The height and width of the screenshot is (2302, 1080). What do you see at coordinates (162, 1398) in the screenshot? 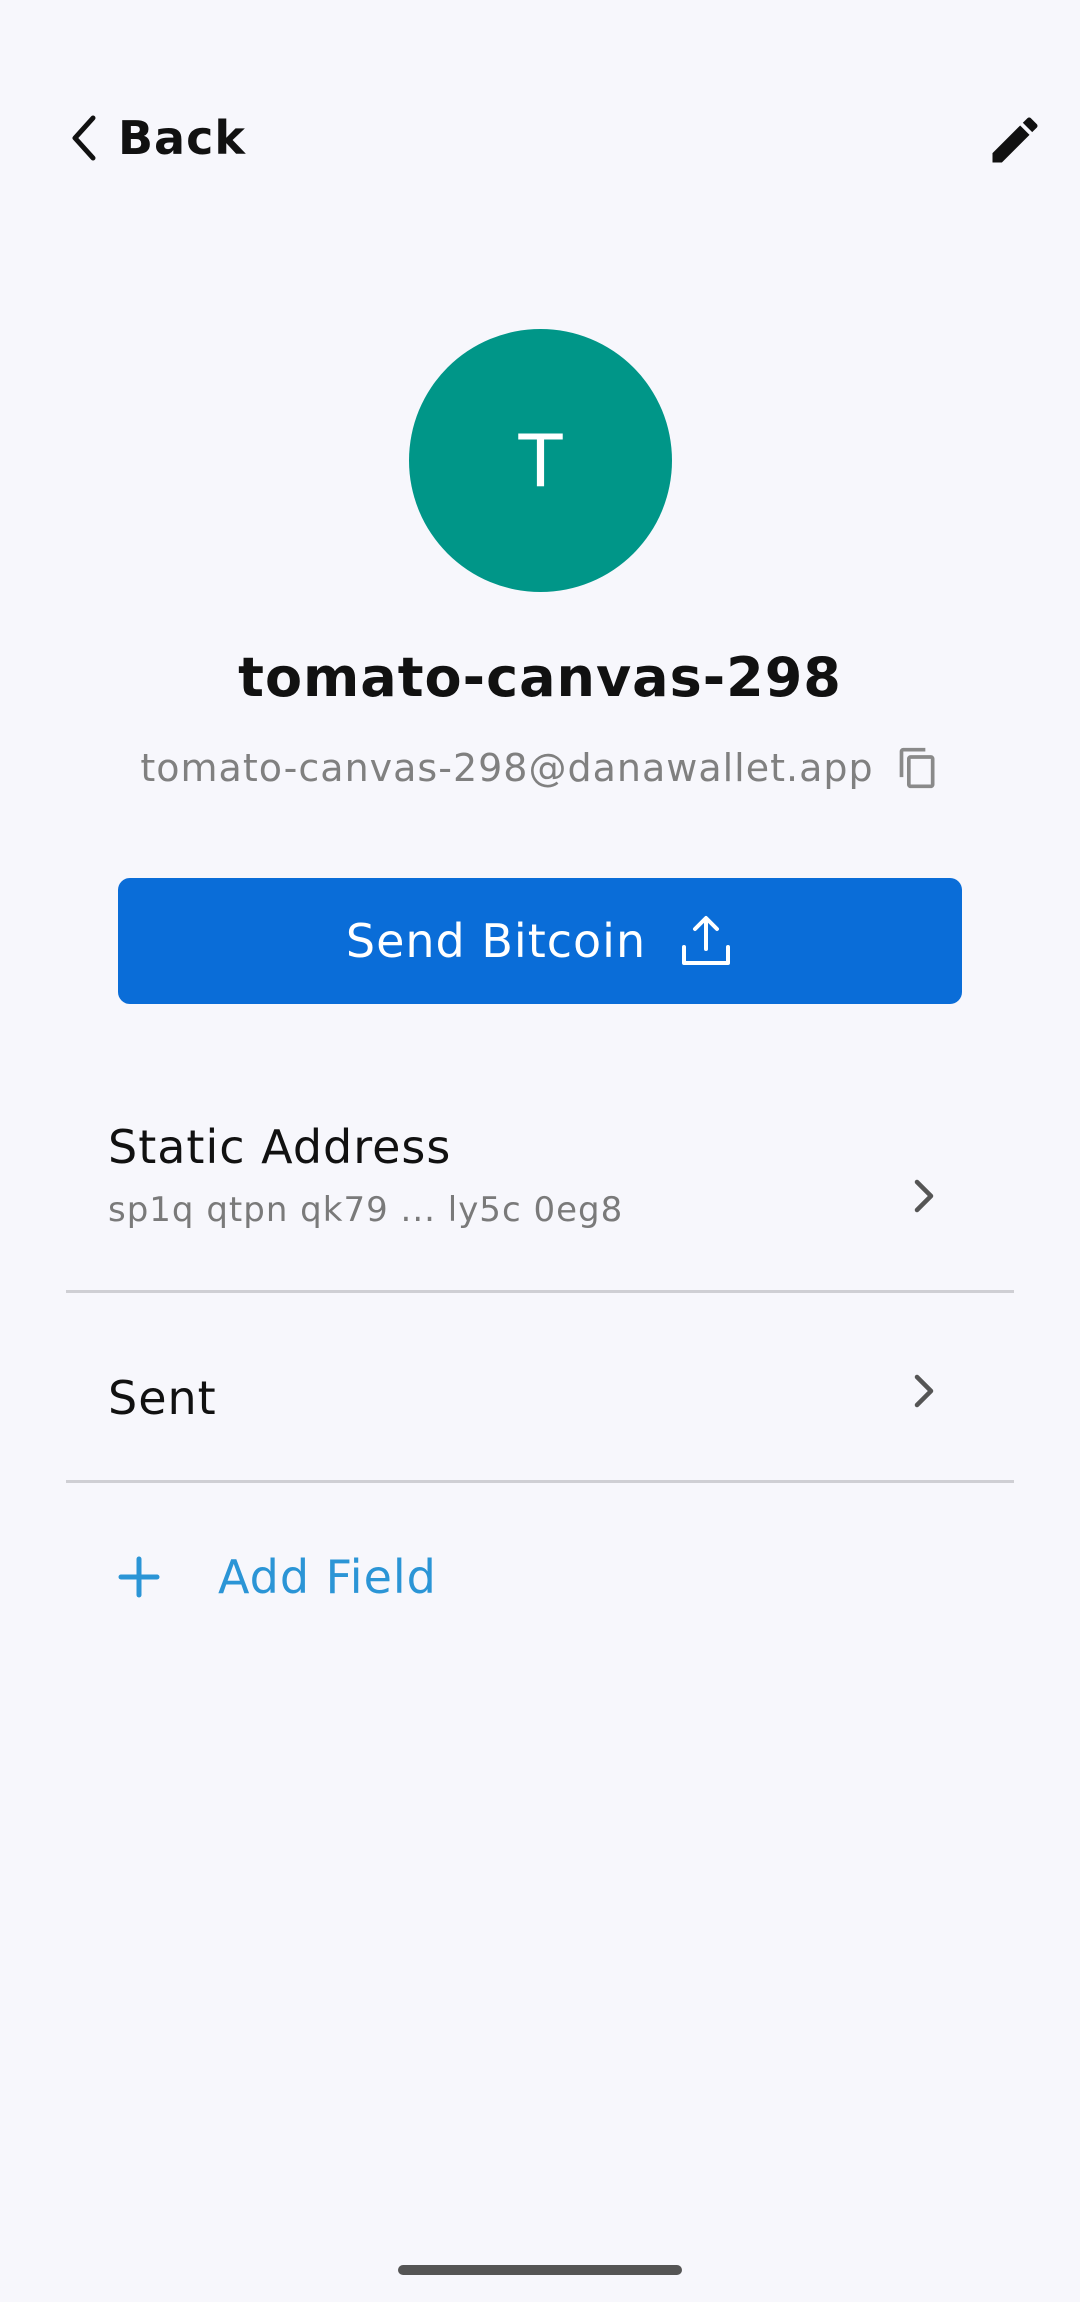
I see `sent-title: Sent` at bounding box center [162, 1398].